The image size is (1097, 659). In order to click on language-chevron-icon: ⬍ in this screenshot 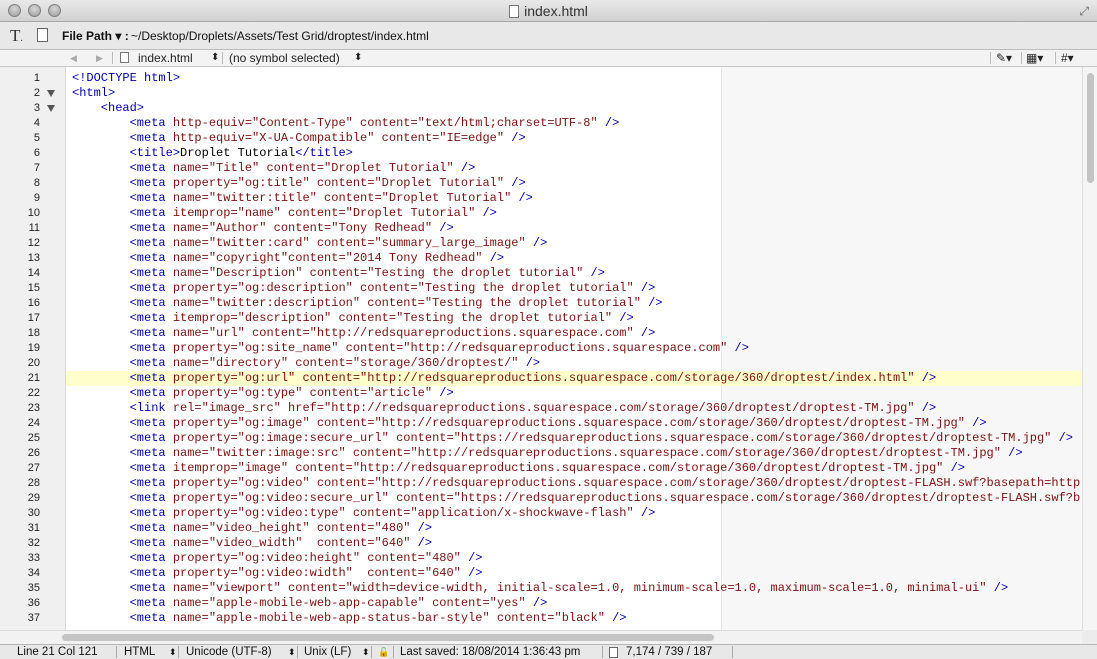, I will do `click(173, 652)`.